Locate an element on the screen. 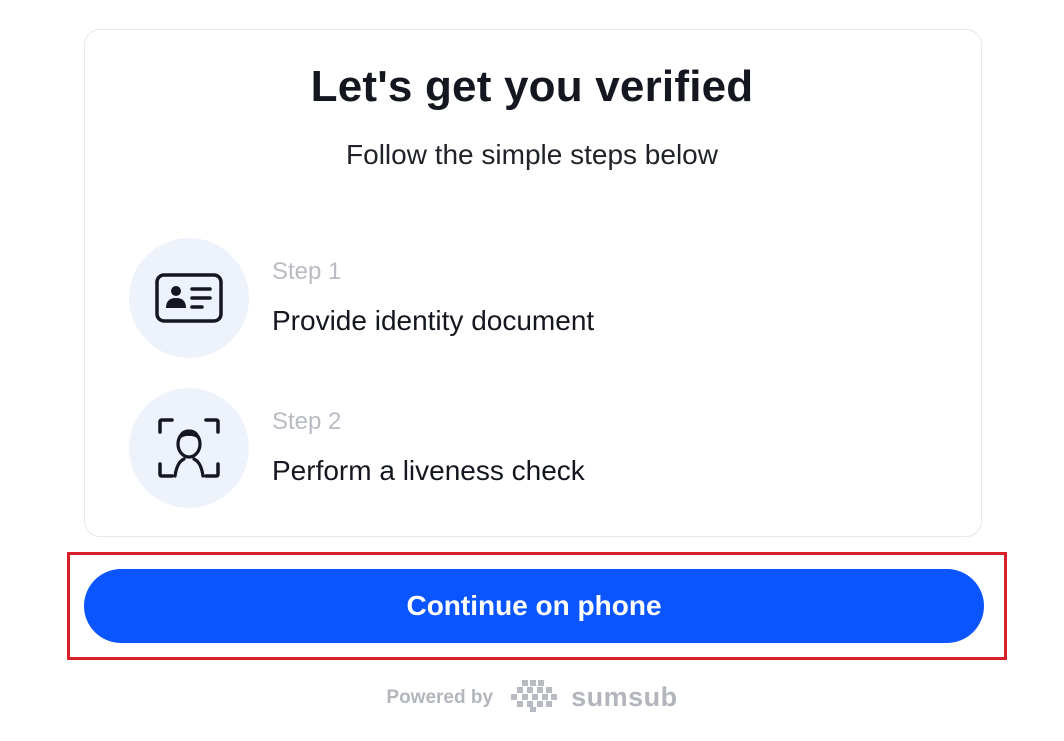  continue-on-phone-button: Continue on phone is located at coordinates (534, 606).